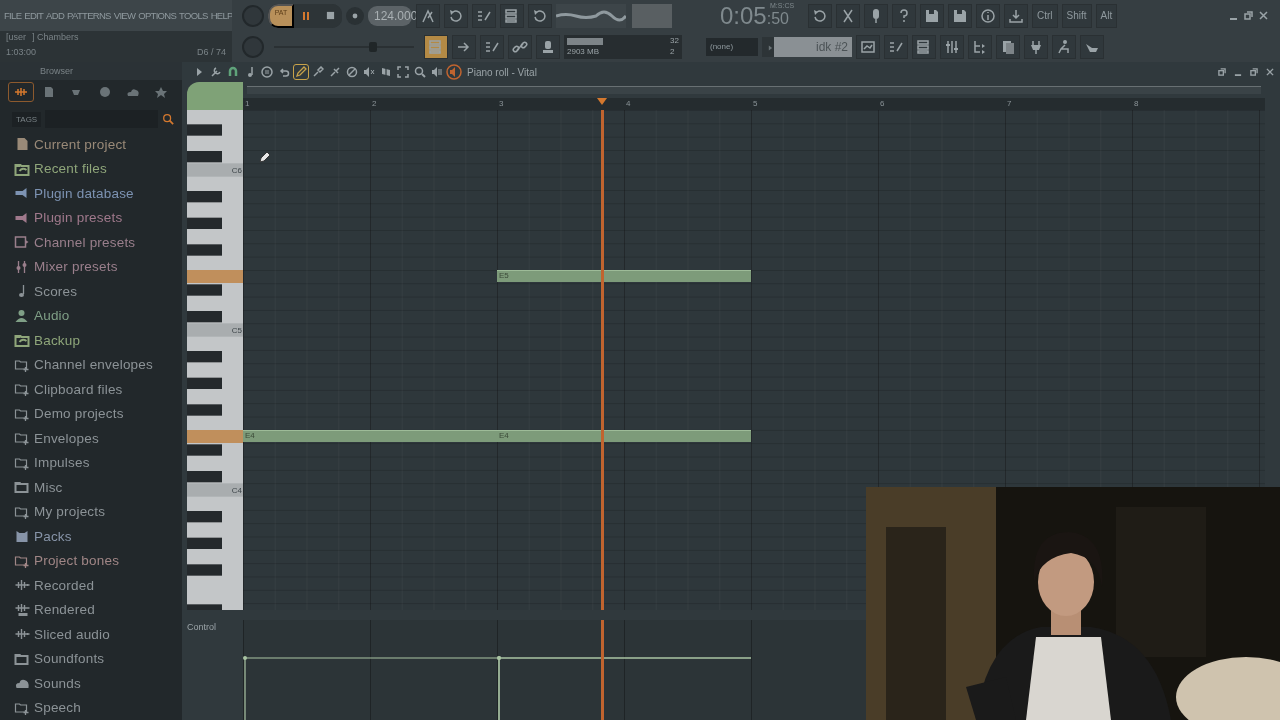 The width and height of the screenshot is (1280, 720). What do you see at coordinates (98, 315) in the screenshot?
I see `browser-item: Audio` at bounding box center [98, 315].